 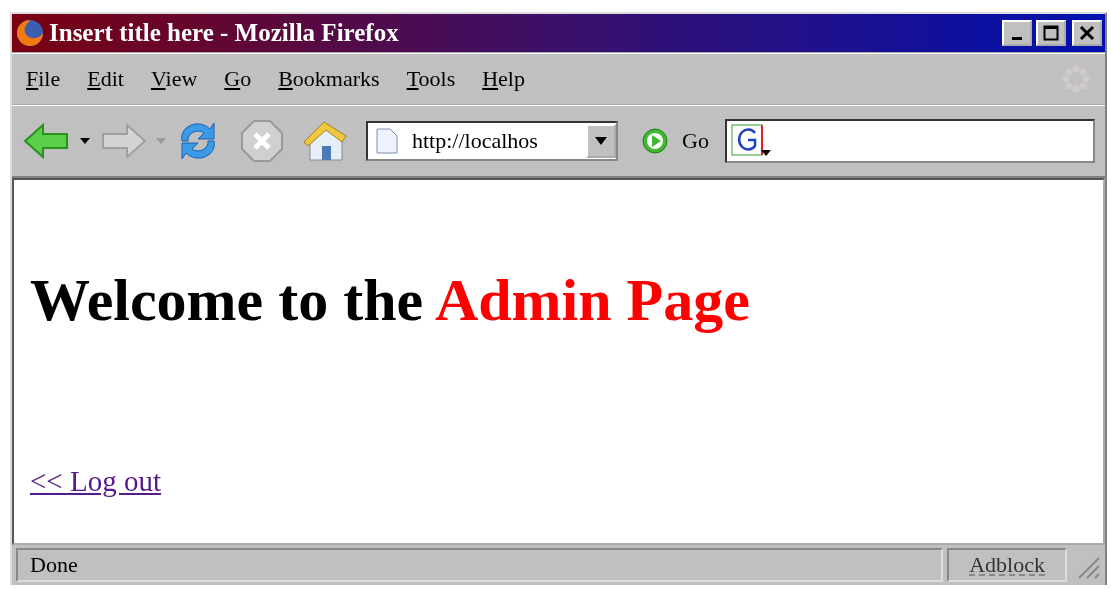 What do you see at coordinates (95, 481) in the screenshot?
I see `logout-link: << Log out` at bounding box center [95, 481].